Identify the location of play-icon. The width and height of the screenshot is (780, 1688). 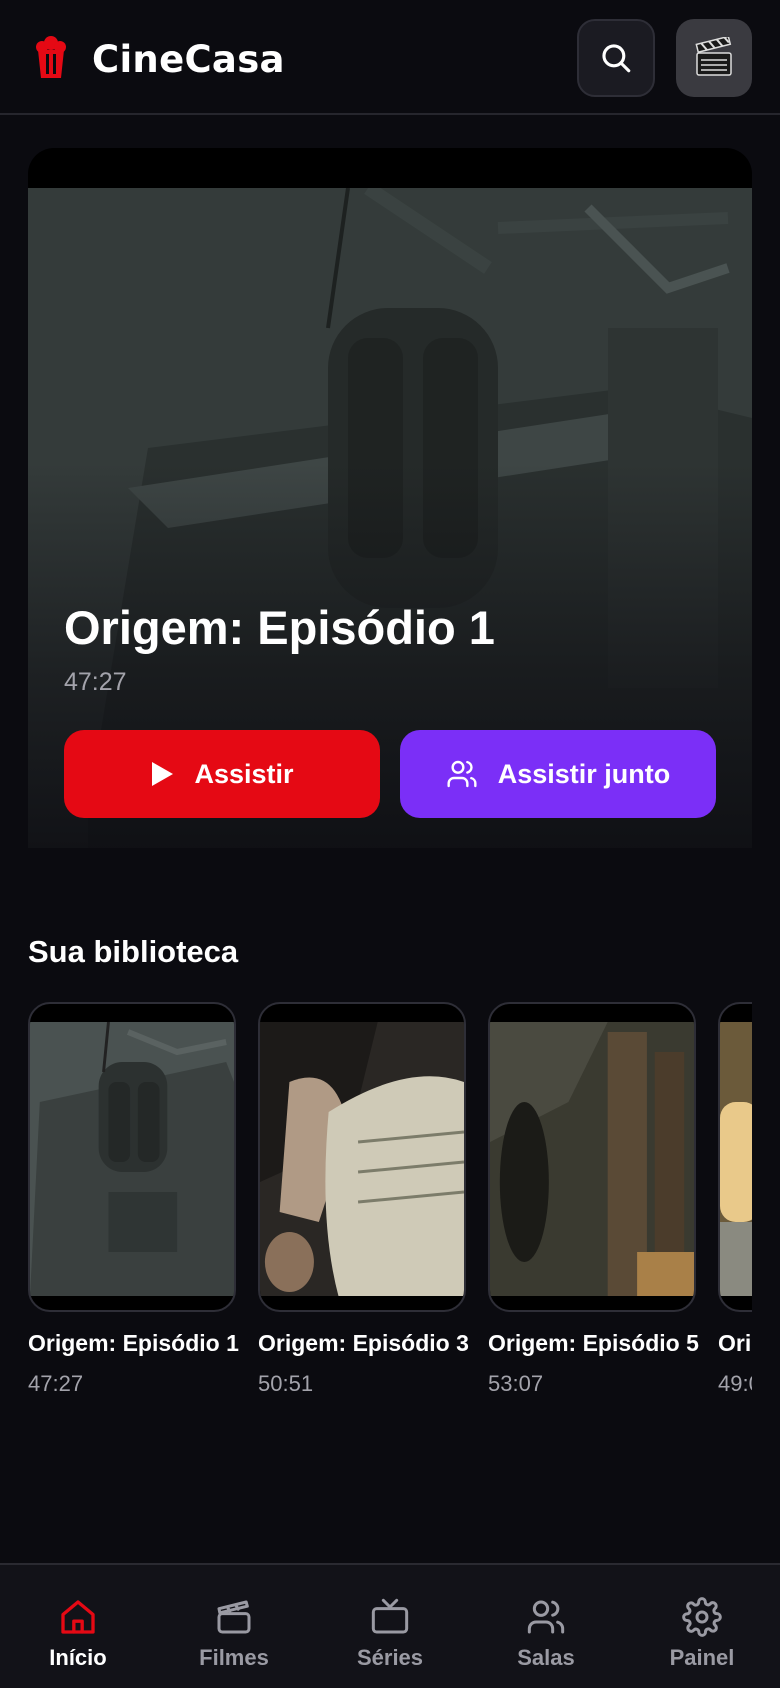
(163, 774).